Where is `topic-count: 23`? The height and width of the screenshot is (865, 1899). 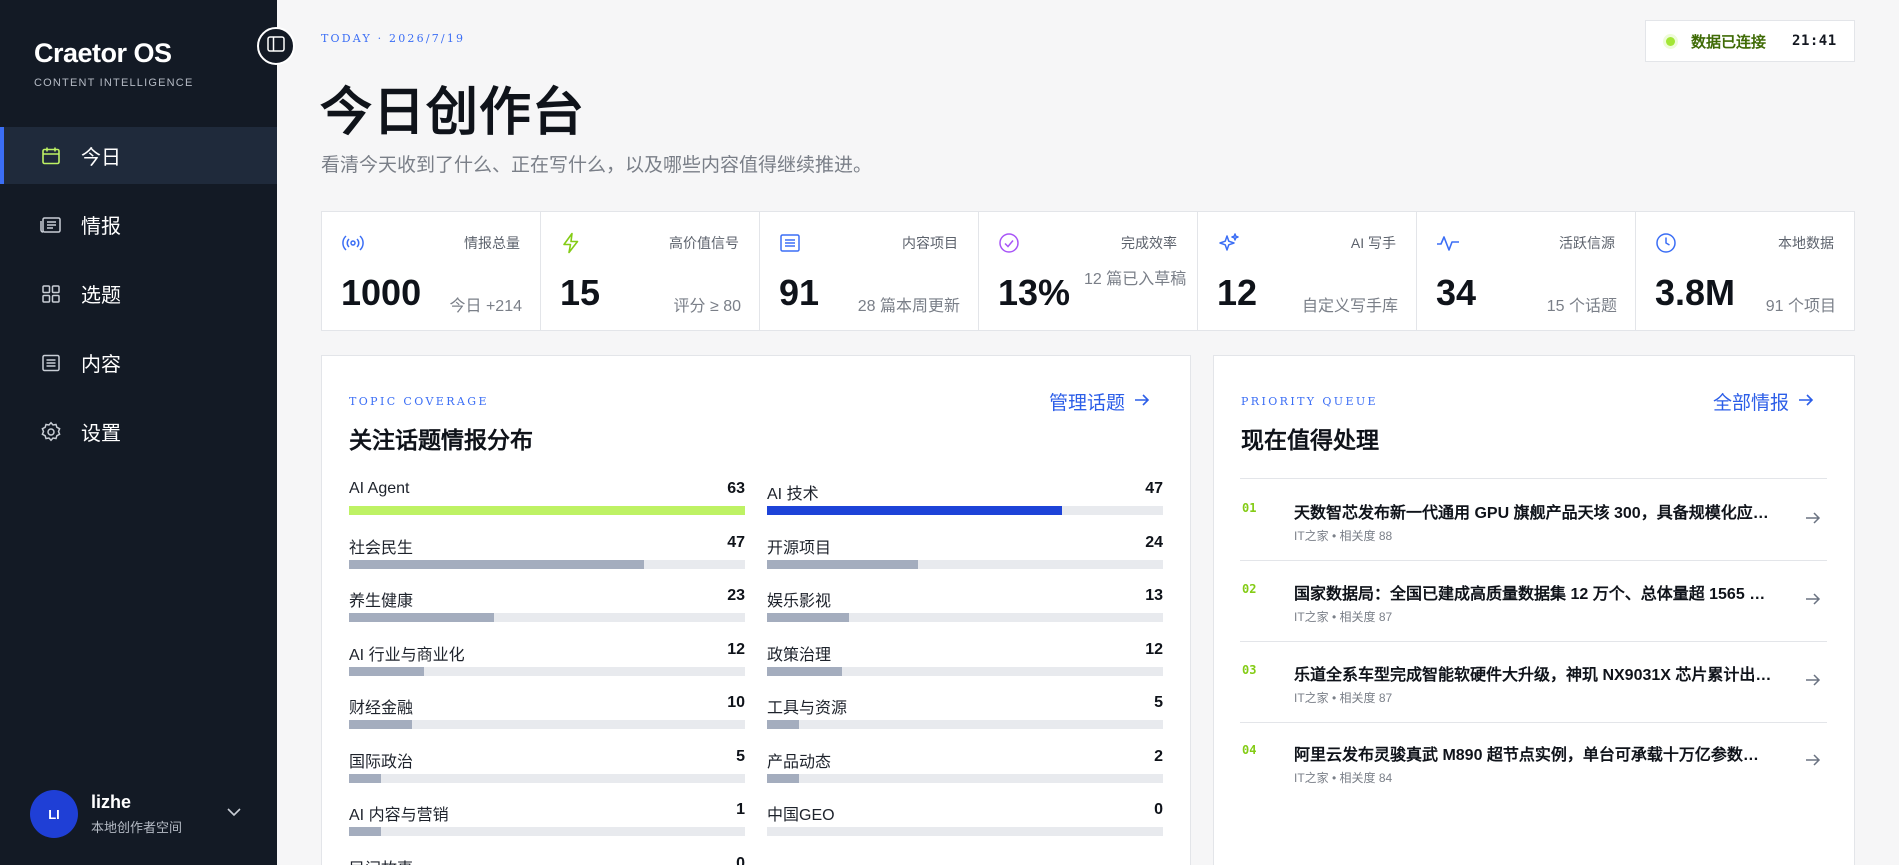
topic-count: 23 is located at coordinates (736, 595).